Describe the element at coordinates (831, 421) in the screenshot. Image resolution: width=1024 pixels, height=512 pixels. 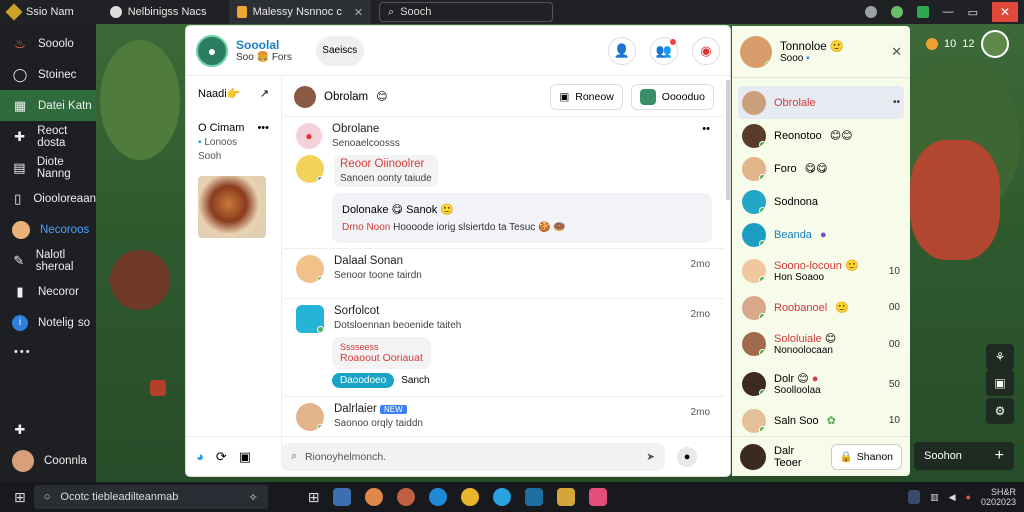
I see `emoji-icon: ✿` at that location.